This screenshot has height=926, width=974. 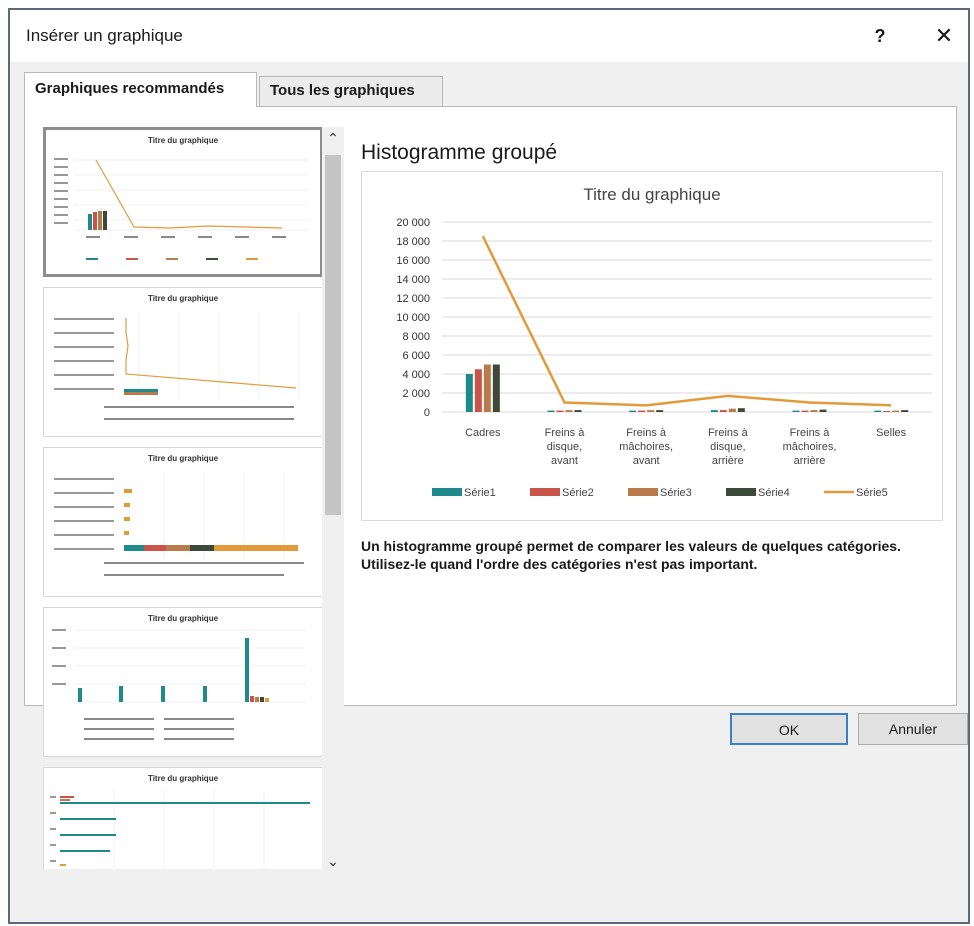 I want to click on x-tick-label: Selles, so click(x=891, y=433).